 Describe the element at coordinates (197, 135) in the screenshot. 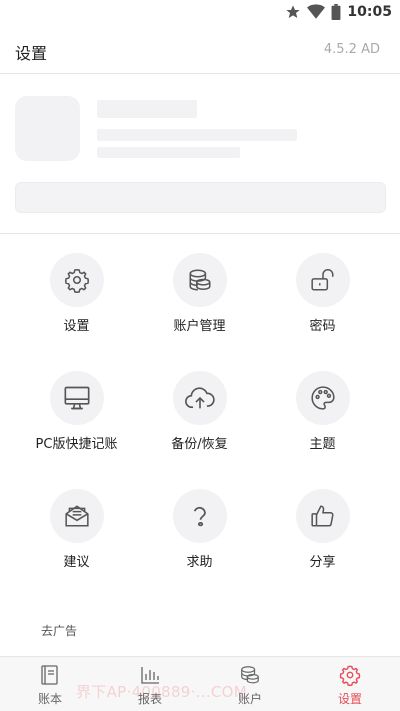

I see `info-placeholder` at that location.